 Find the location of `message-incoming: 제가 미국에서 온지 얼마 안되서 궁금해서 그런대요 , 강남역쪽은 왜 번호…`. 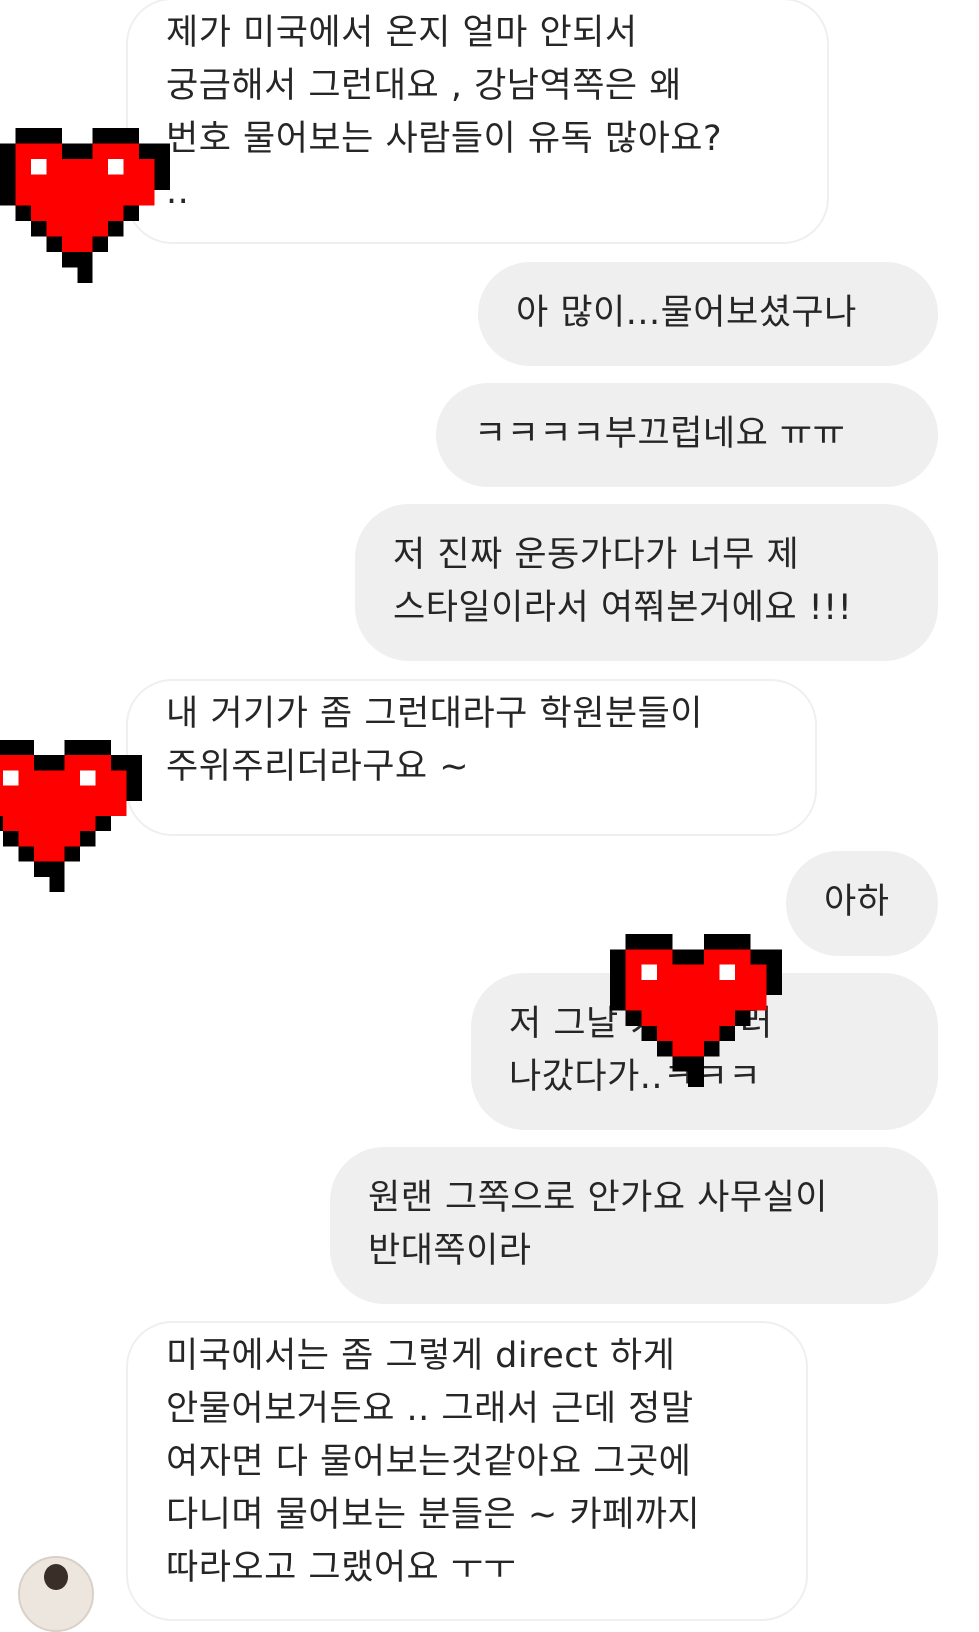

message-incoming: 제가 미국에서 온지 얼마 안되서 궁금해서 그런대요 , 강남역쪽은 왜 번호… is located at coordinates (477, 122).